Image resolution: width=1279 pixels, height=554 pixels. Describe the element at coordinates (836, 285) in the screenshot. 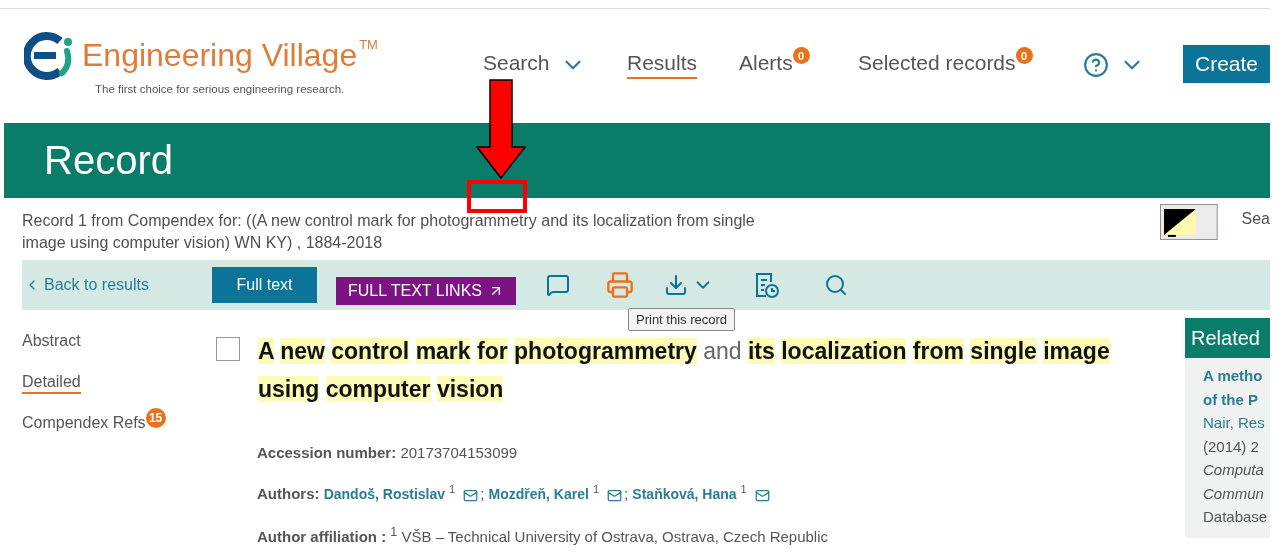

I see `search-icon` at that location.